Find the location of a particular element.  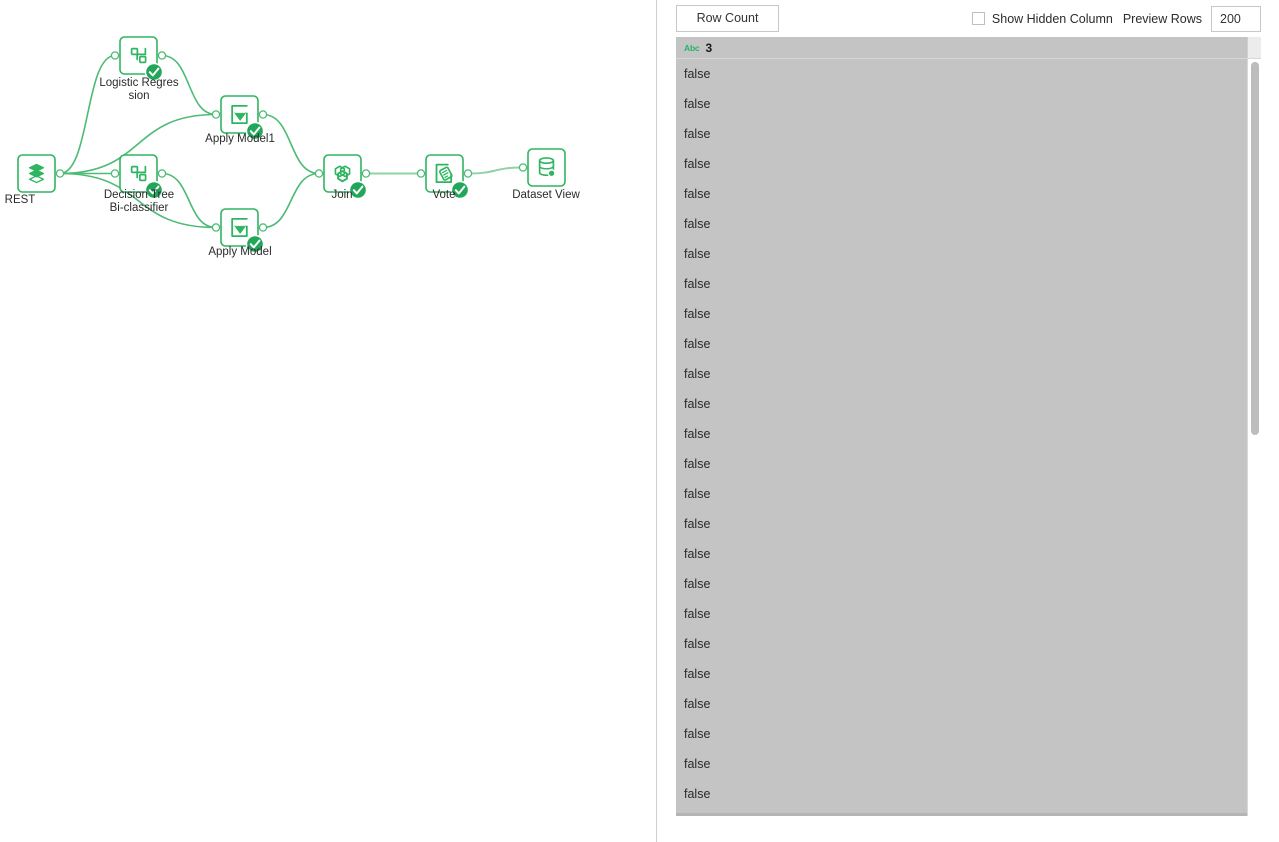

connection-layer is located at coordinates (291, 141).